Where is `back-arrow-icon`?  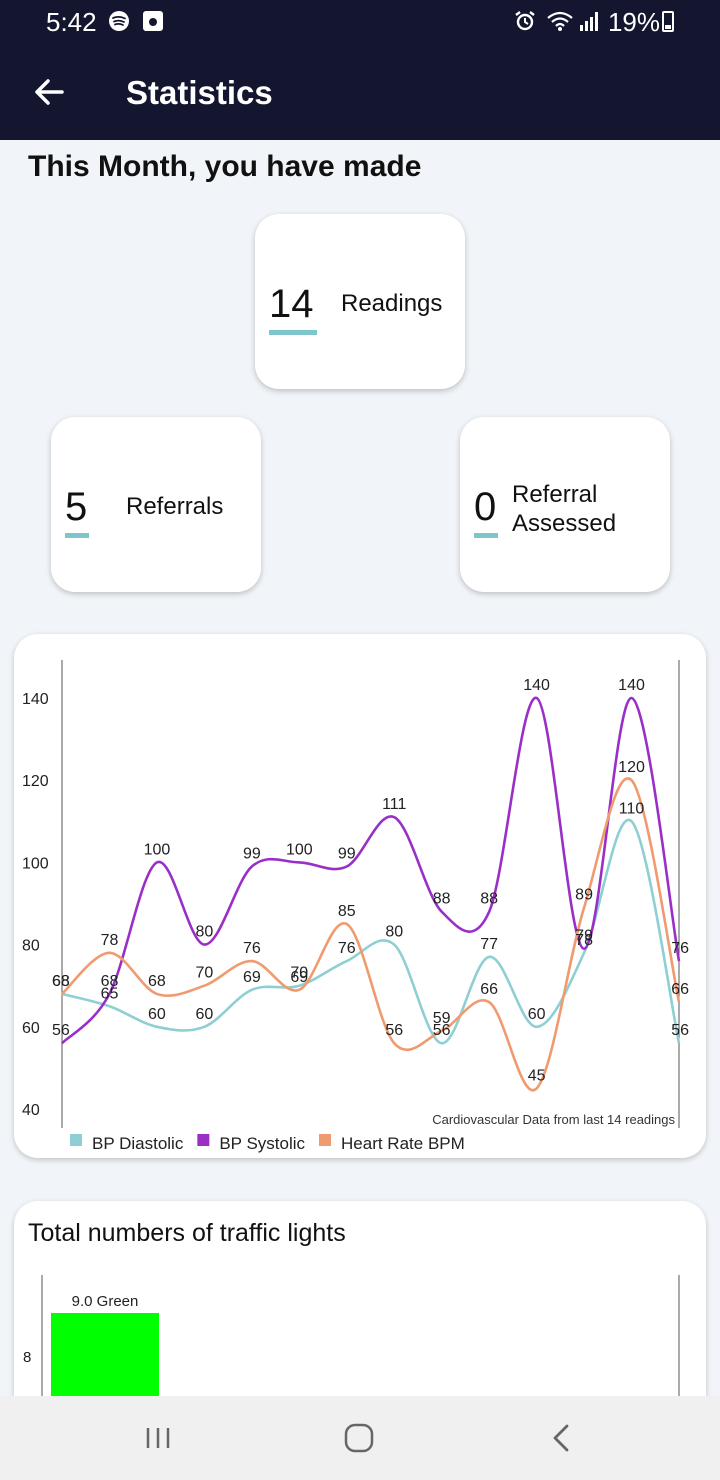 back-arrow-icon is located at coordinates (50, 92).